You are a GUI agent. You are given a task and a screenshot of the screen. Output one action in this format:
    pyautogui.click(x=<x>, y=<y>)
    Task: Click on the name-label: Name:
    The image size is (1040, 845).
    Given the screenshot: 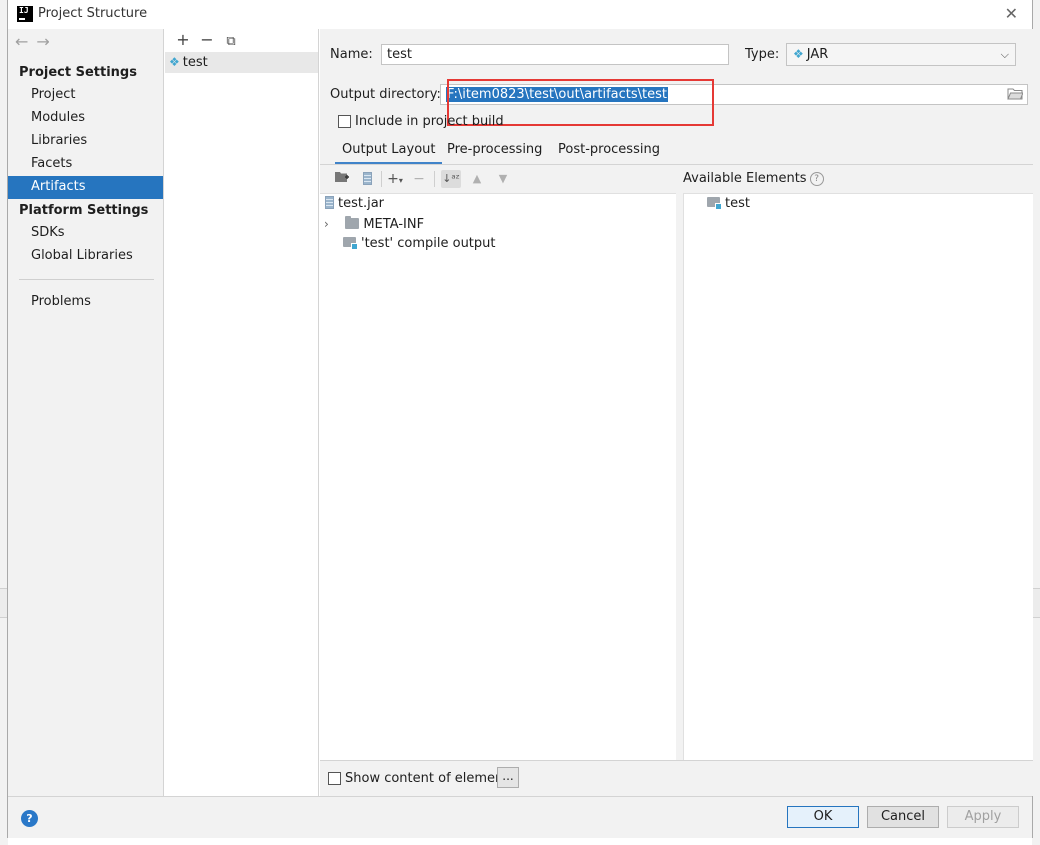 What is the action you would take?
    pyautogui.click(x=351, y=54)
    